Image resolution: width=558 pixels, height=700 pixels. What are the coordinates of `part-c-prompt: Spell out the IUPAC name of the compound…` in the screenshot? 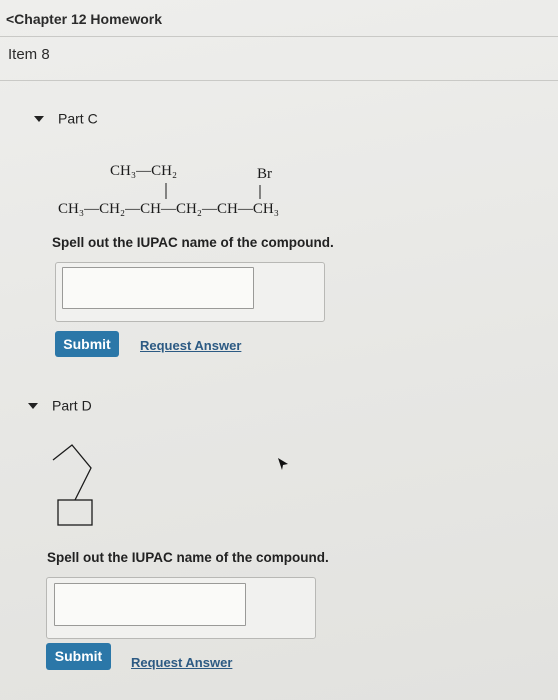 It's located at (193, 242).